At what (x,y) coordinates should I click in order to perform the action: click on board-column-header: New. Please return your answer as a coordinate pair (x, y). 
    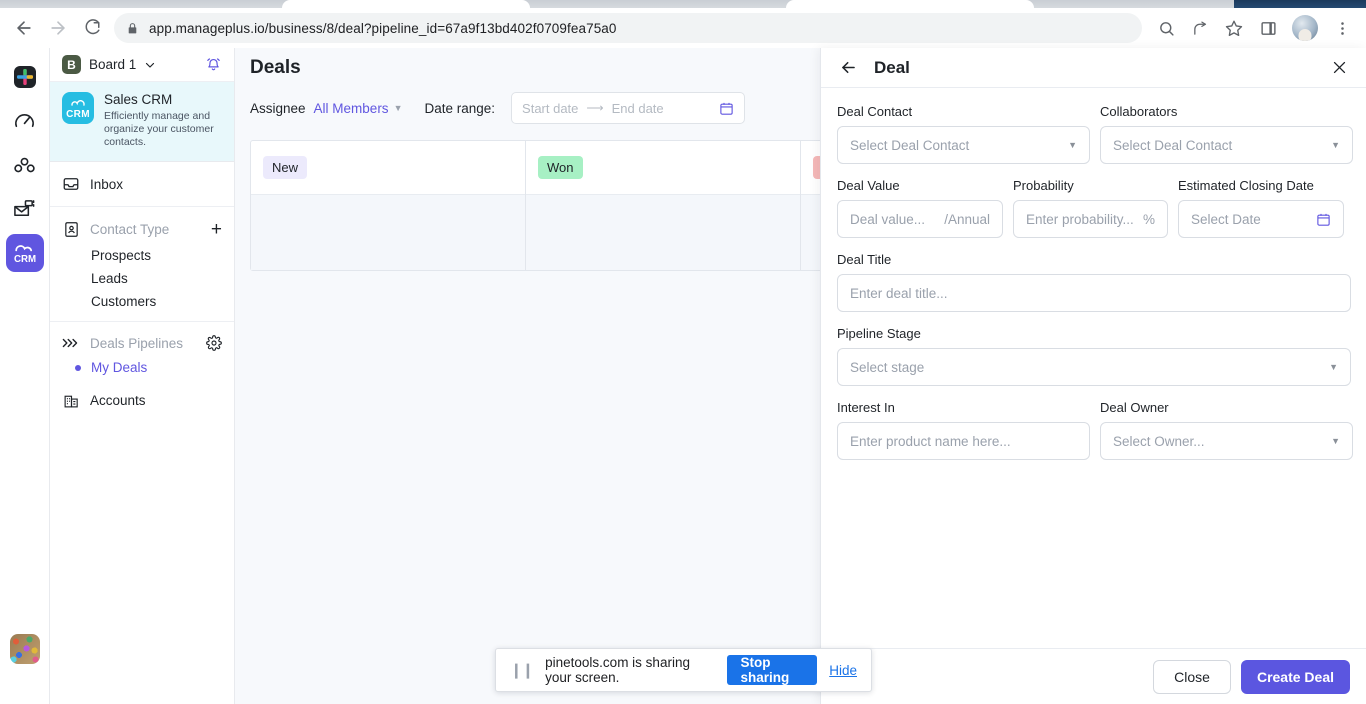
    Looking at the image, I should click on (388, 167).